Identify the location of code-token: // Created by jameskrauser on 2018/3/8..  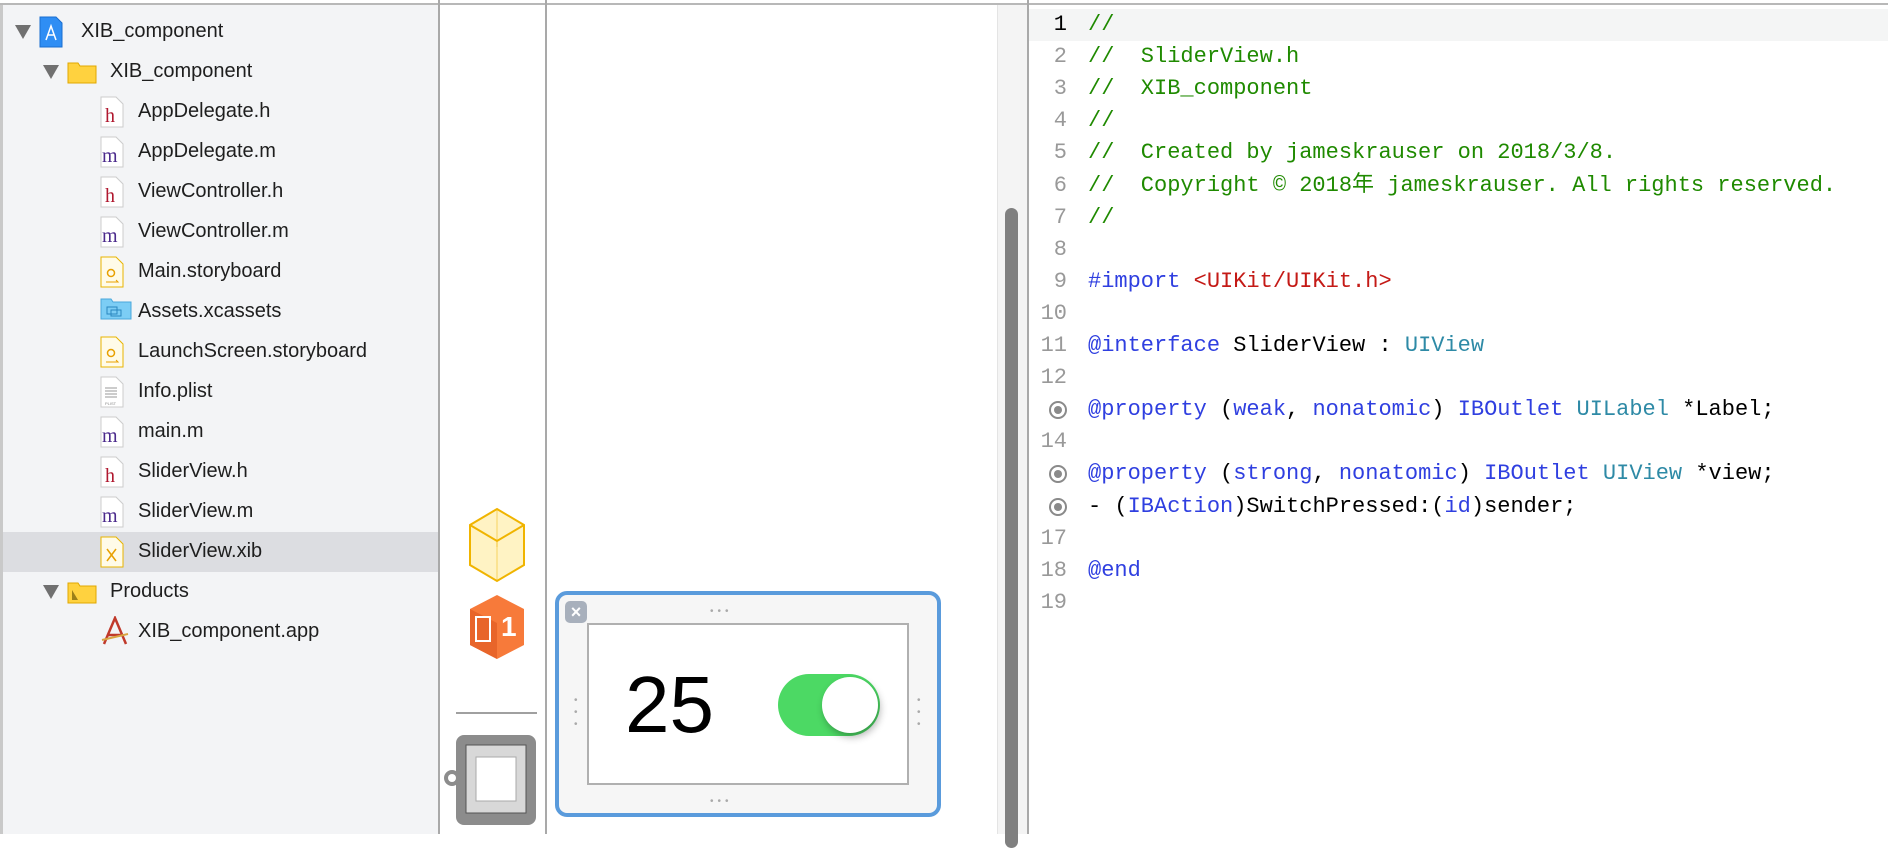
(1352, 153).